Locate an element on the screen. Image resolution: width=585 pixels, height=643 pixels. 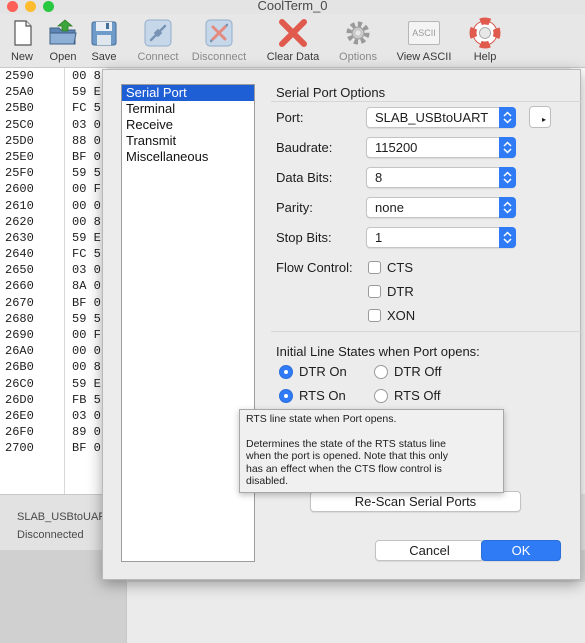
hex-row: 25A0 59 E is located at coordinates (53, 92).